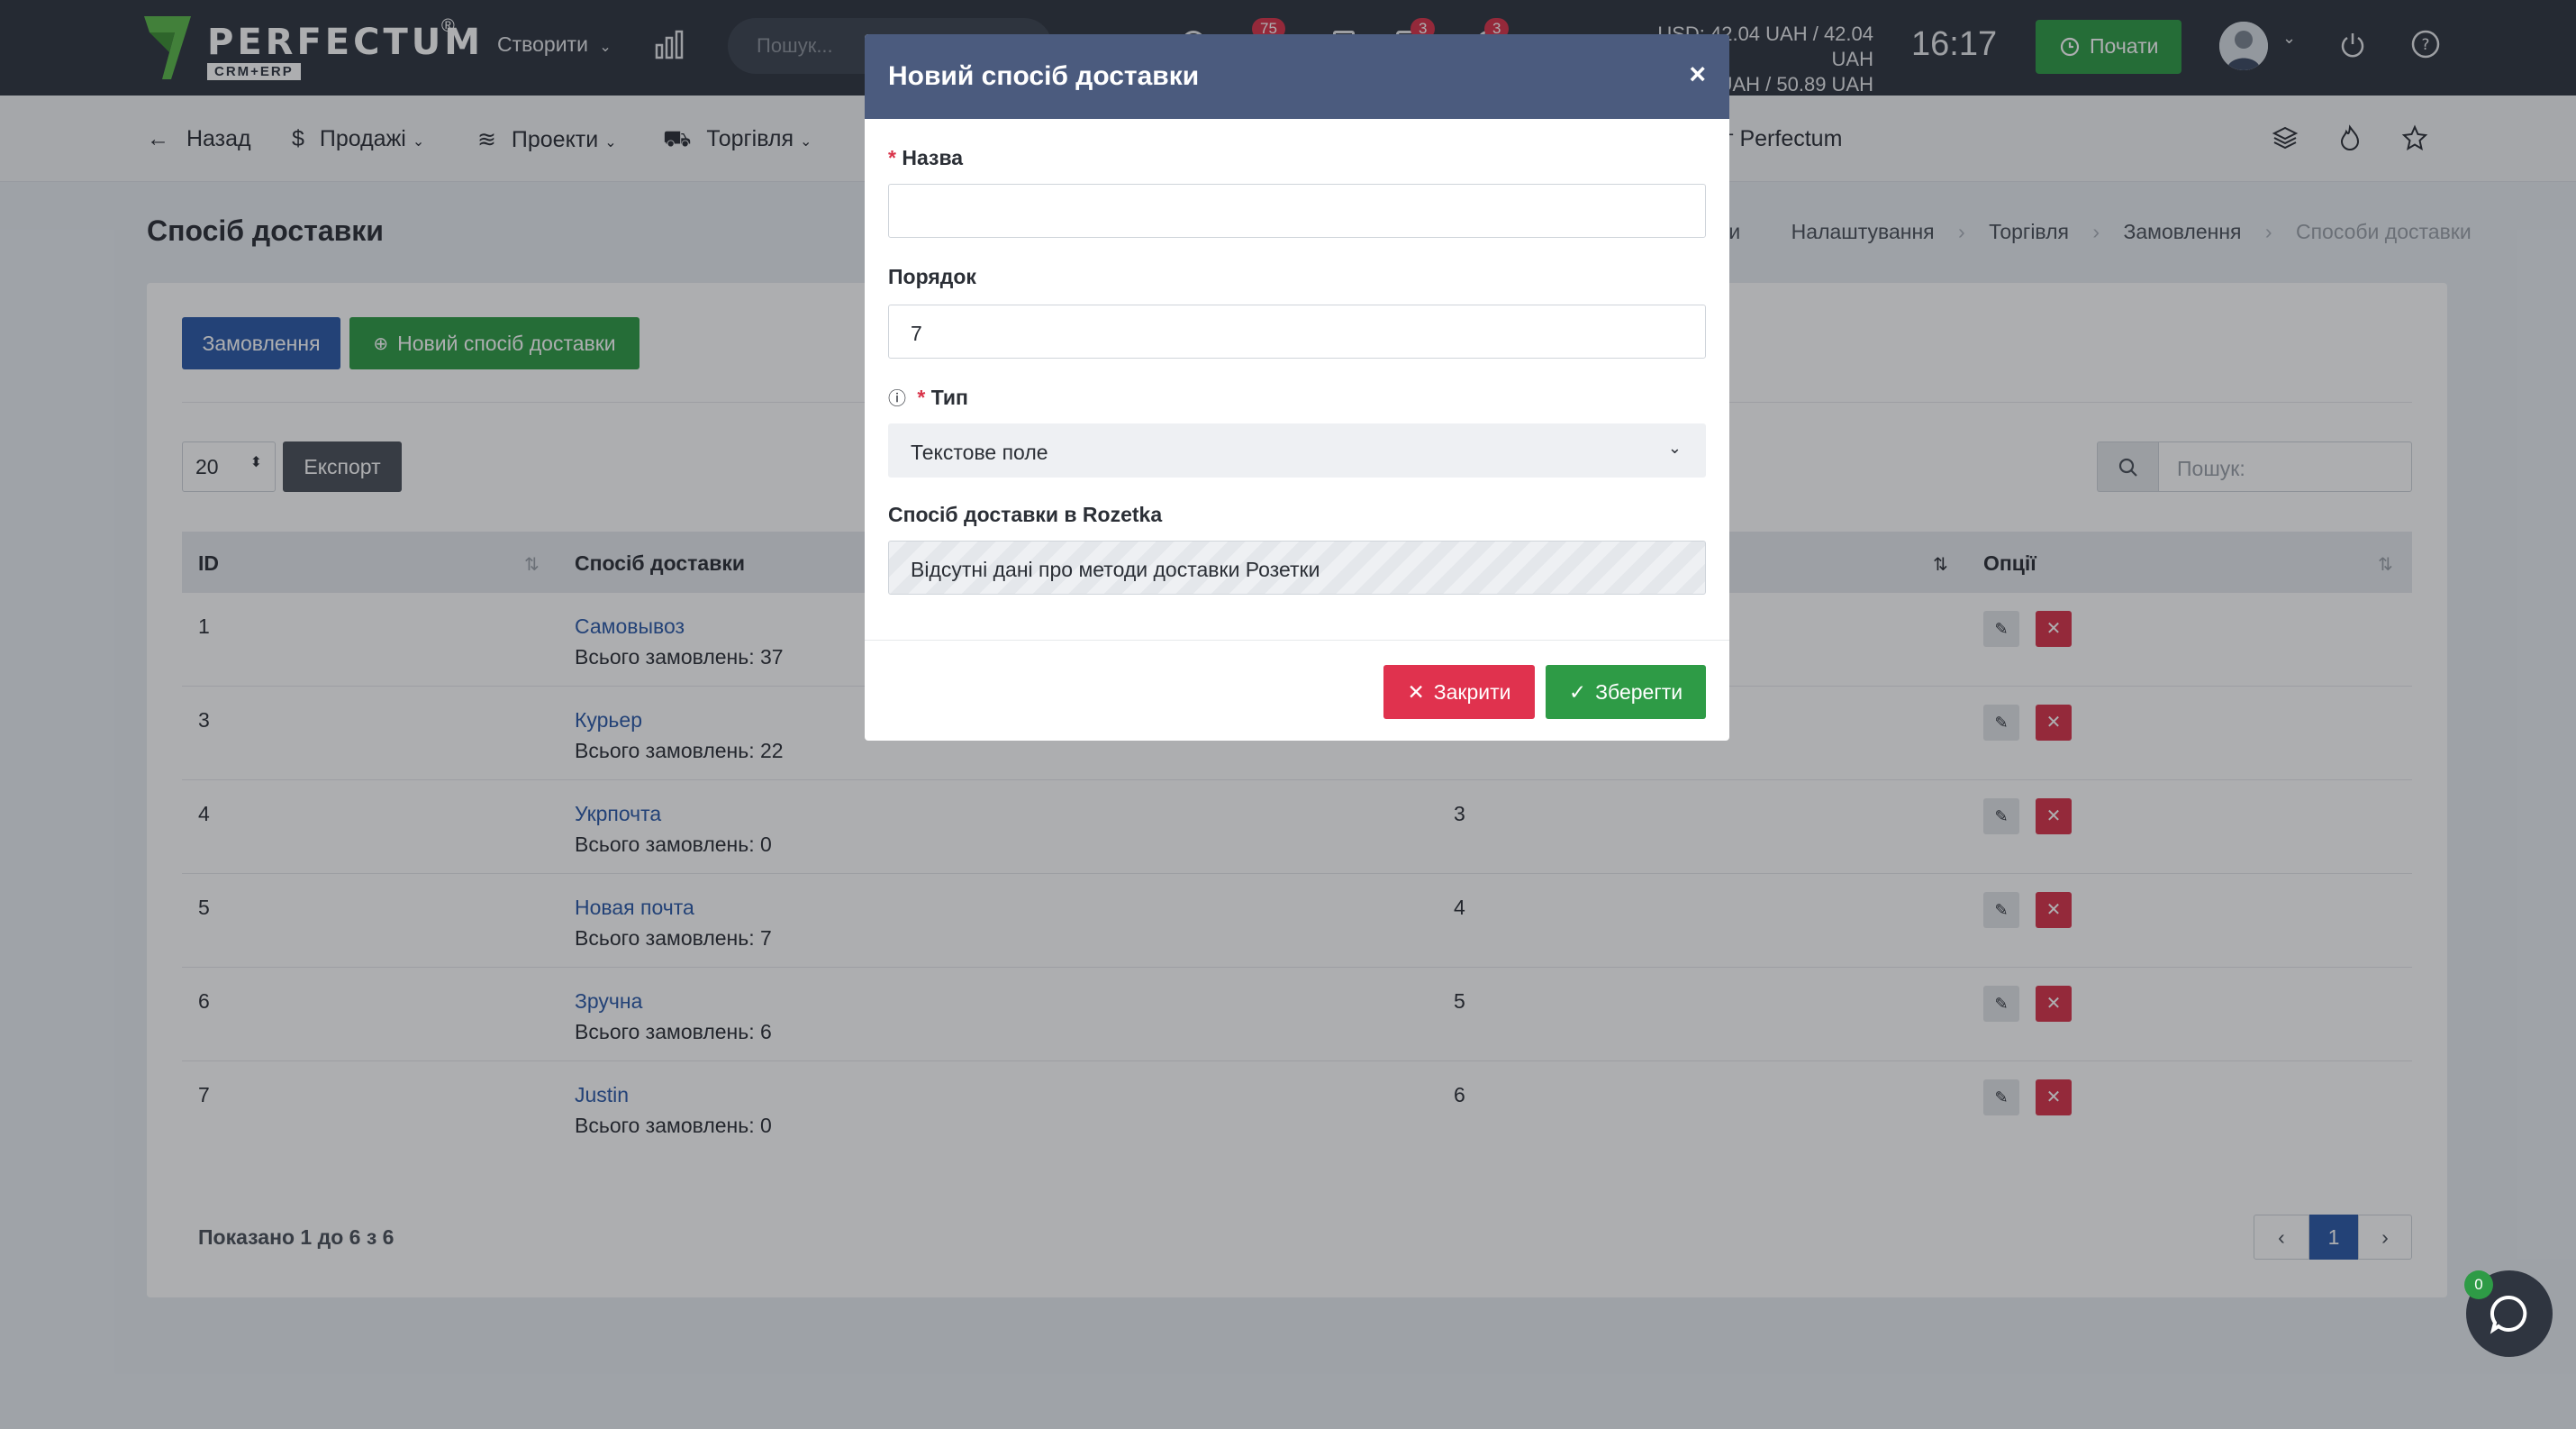 The image size is (2576, 1429). What do you see at coordinates (949, 397) in the screenshot?
I see `type-label-text: Тип` at bounding box center [949, 397].